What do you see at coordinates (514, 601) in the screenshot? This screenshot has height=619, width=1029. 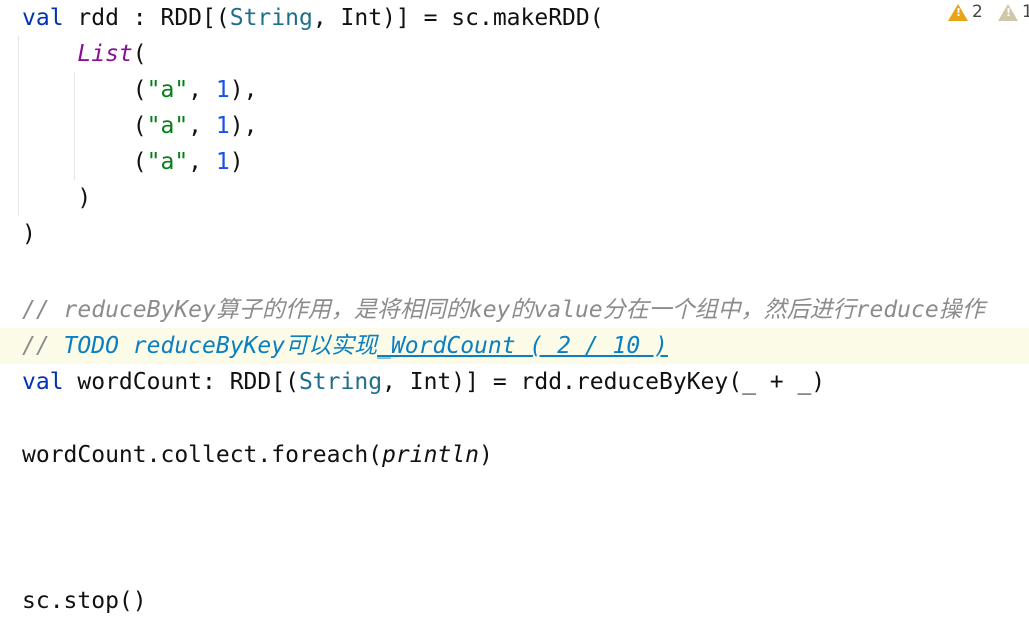 I see `code-line-12: sc.stop()` at bounding box center [514, 601].